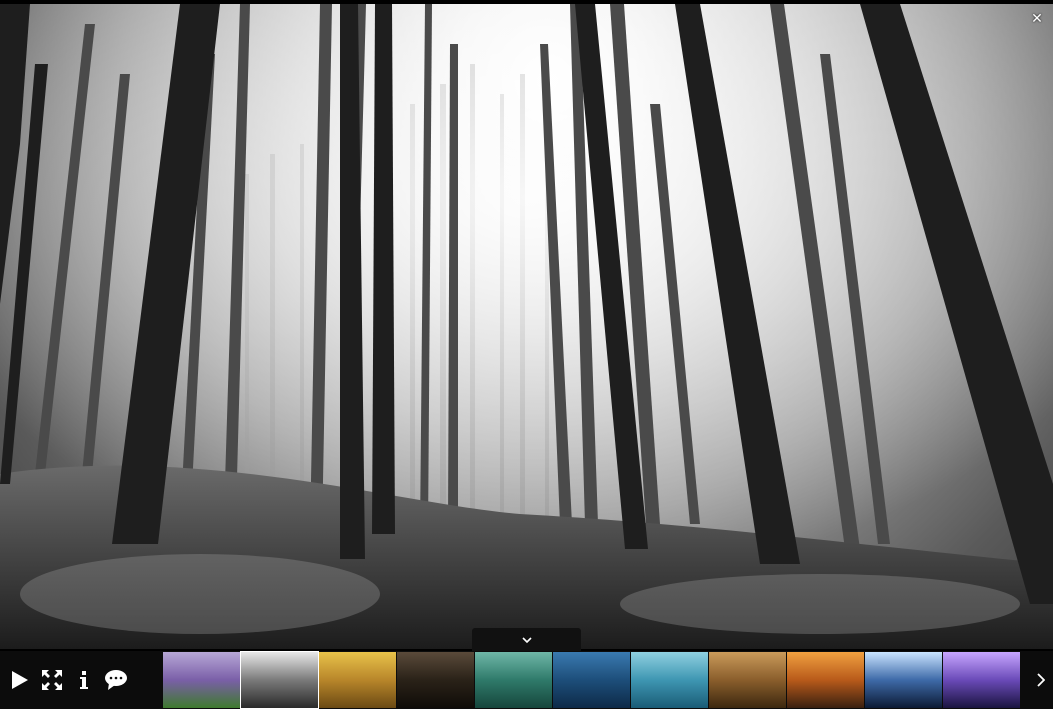 This screenshot has height=709, width=1053. What do you see at coordinates (981, 680) in the screenshot?
I see `thumb-purple-lake` at bounding box center [981, 680].